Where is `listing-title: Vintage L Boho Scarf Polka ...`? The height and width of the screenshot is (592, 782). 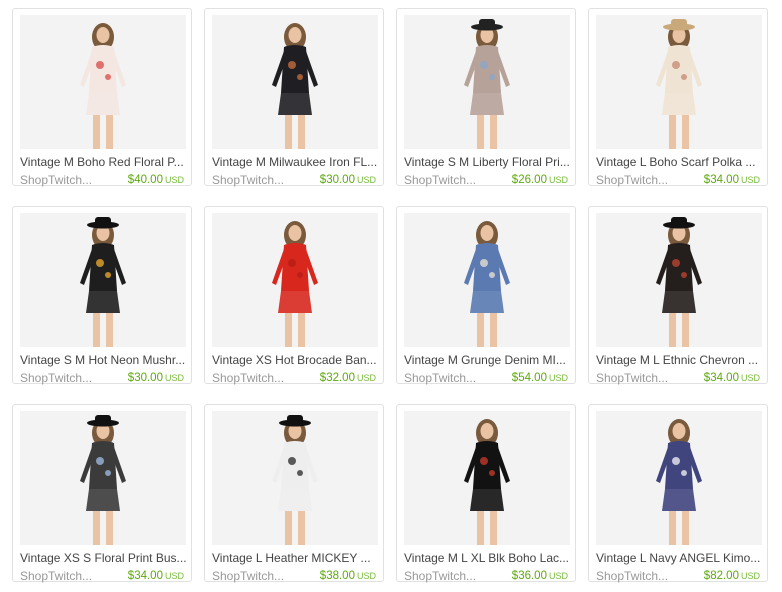 listing-title: Vintage L Boho Scarf Polka ... is located at coordinates (680, 162).